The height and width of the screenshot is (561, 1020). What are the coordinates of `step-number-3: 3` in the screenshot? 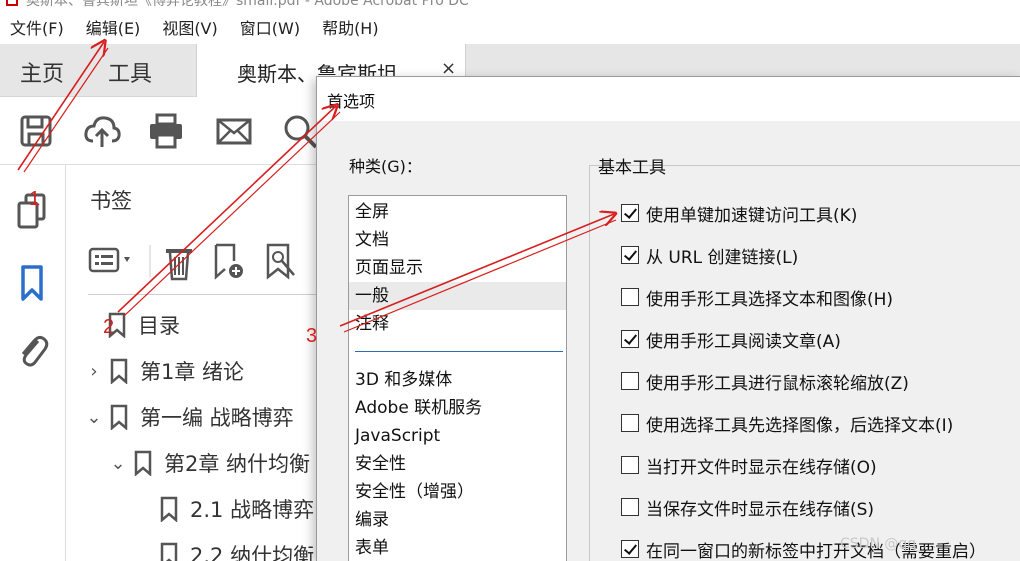 It's located at (312, 336).